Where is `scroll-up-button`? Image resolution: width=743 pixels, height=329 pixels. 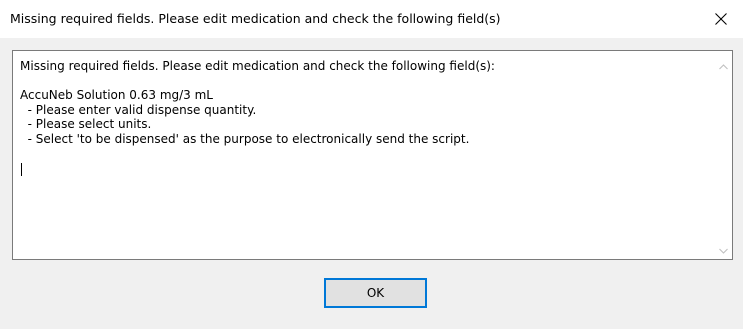 scroll-up-button is located at coordinates (723, 64).